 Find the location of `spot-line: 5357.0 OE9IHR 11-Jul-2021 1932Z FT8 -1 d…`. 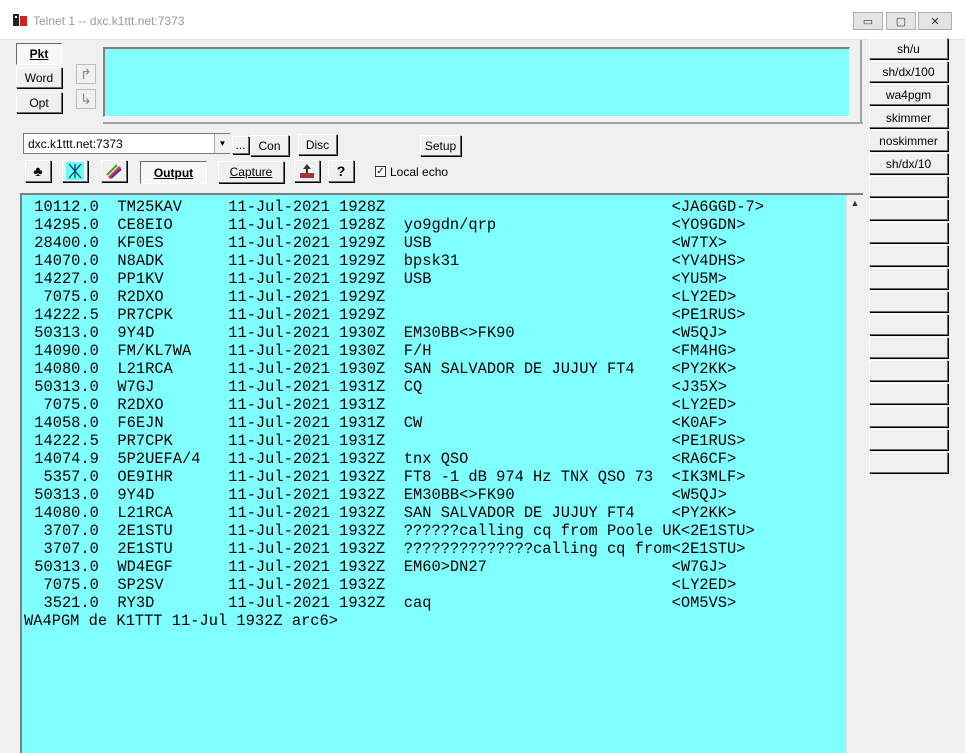

spot-line: 5357.0 OE9IHR 11-Jul-2021 1932Z FT8 -1 d… is located at coordinates (394, 477).